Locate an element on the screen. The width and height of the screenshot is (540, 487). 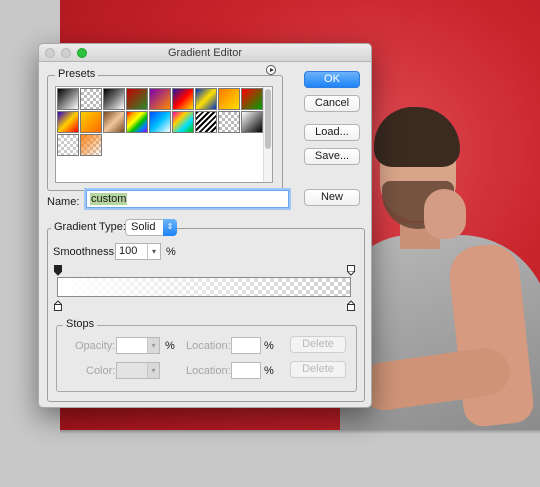
opacity-location-unit: % is located at coordinates (269, 346).